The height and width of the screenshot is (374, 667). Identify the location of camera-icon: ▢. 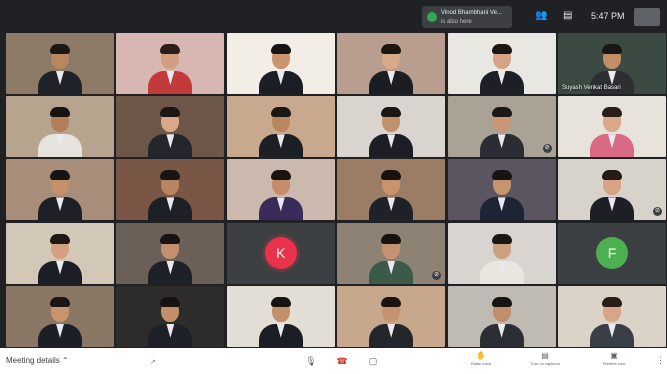
(373, 361).